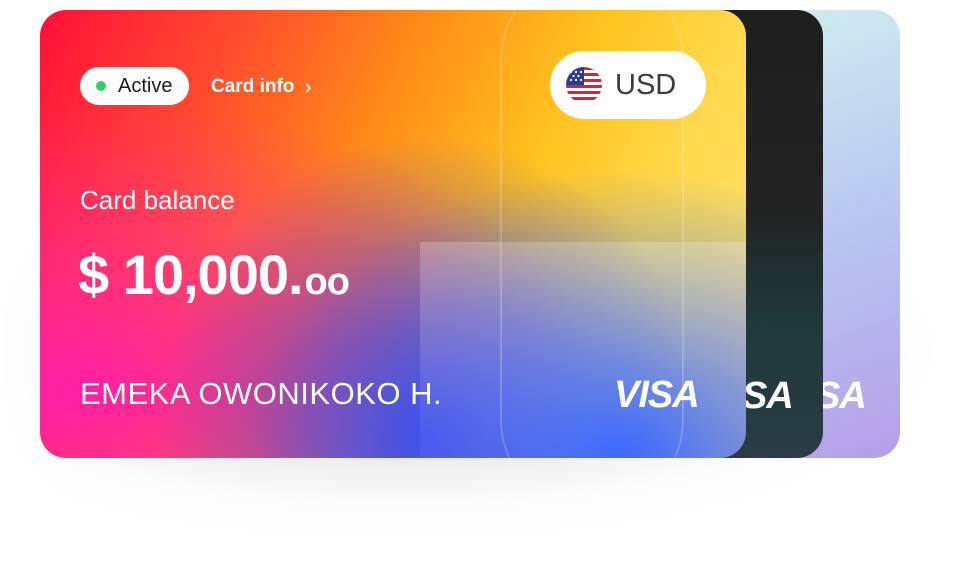  What do you see at coordinates (191, 274) in the screenshot?
I see `balance-main: $ 10,000.` at bounding box center [191, 274].